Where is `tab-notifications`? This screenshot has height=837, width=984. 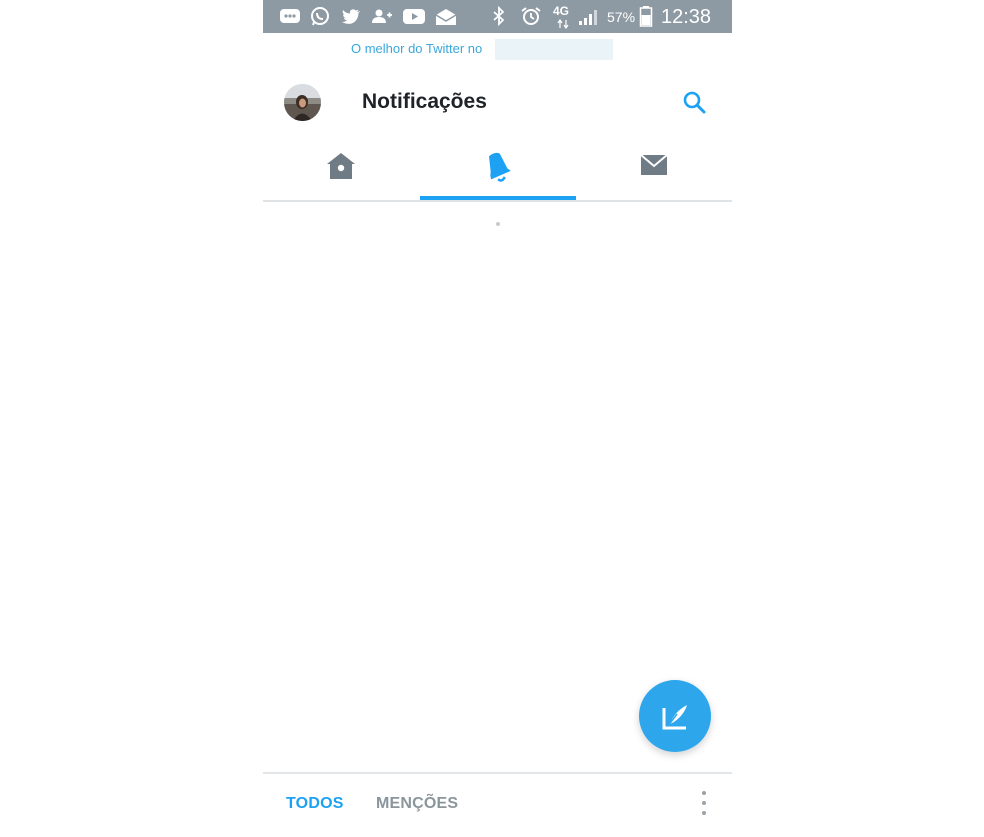
tab-notifications is located at coordinates (498, 171).